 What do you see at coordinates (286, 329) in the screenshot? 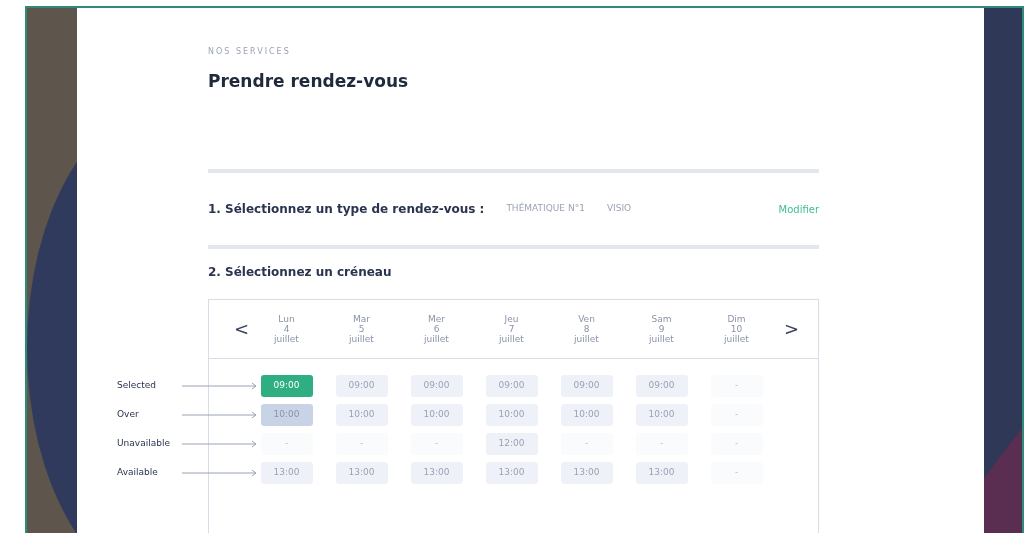
I see `day-number: 4` at bounding box center [286, 329].